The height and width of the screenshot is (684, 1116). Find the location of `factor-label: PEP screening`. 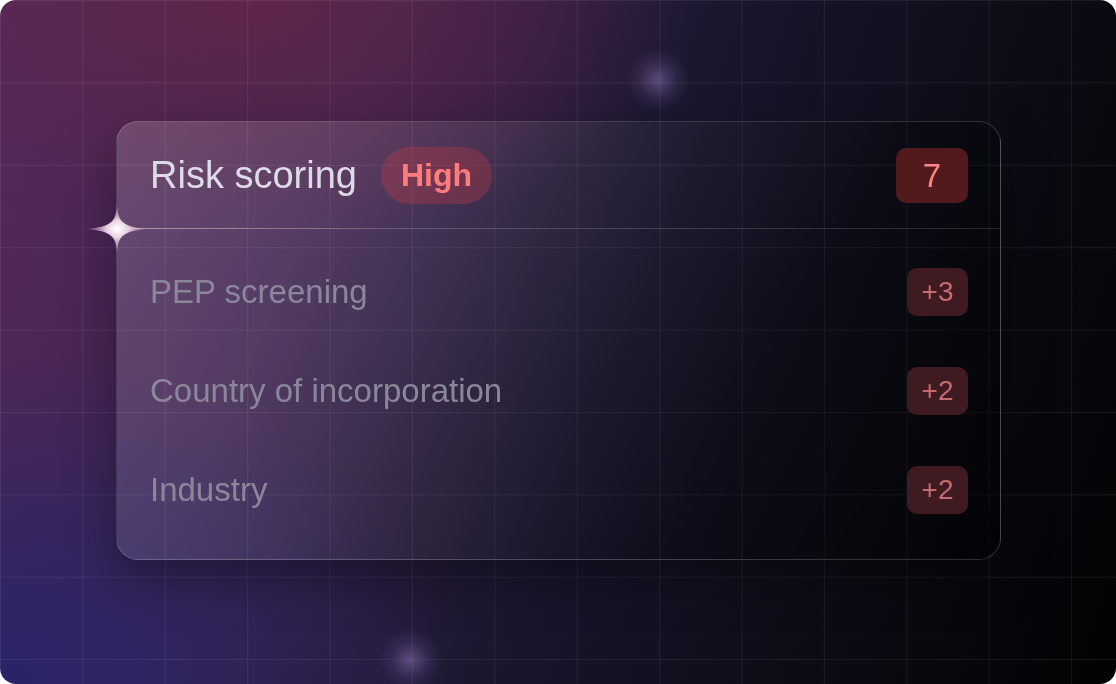

factor-label: PEP screening is located at coordinates (259, 291).